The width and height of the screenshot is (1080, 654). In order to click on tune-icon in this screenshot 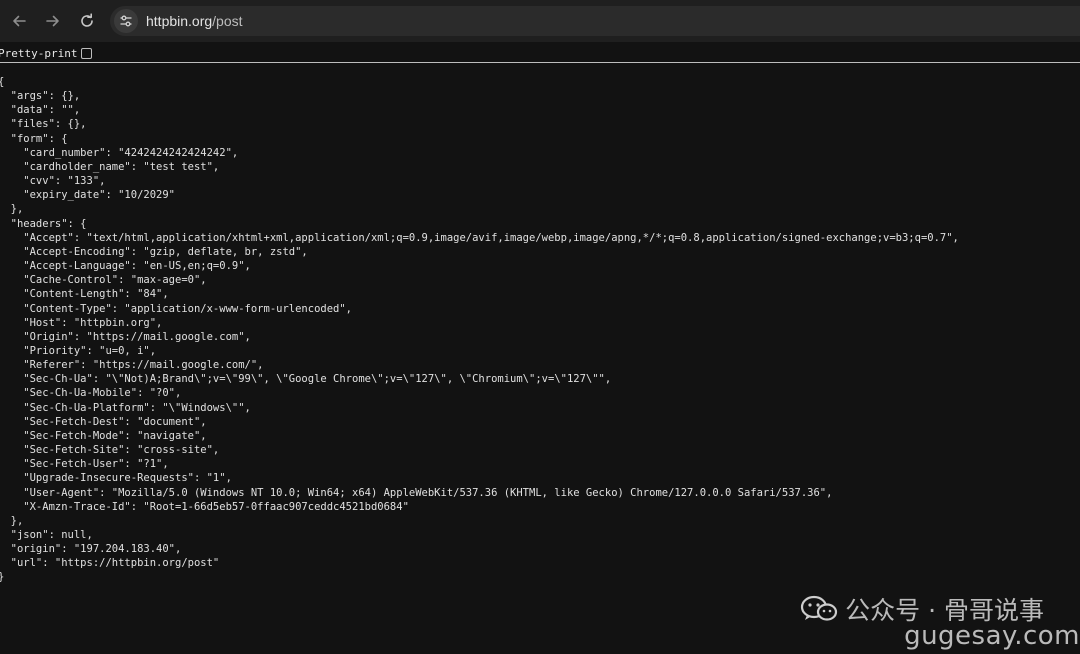, I will do `click(126, 21)`.